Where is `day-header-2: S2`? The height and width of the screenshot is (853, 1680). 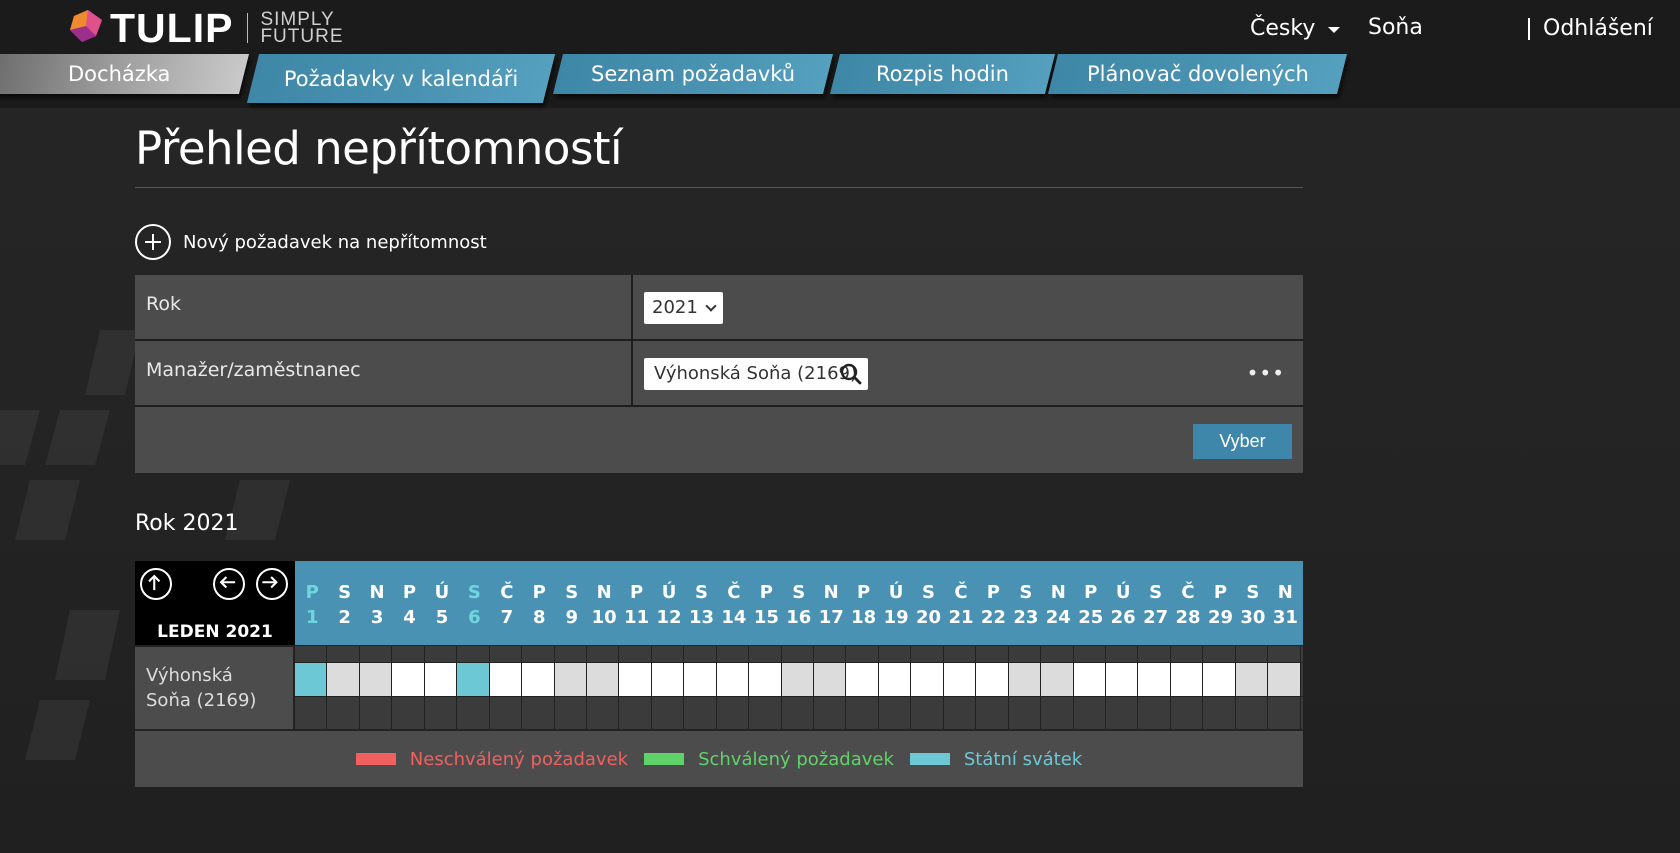
day-header-2: S2 is located at coordinates (344, 603).